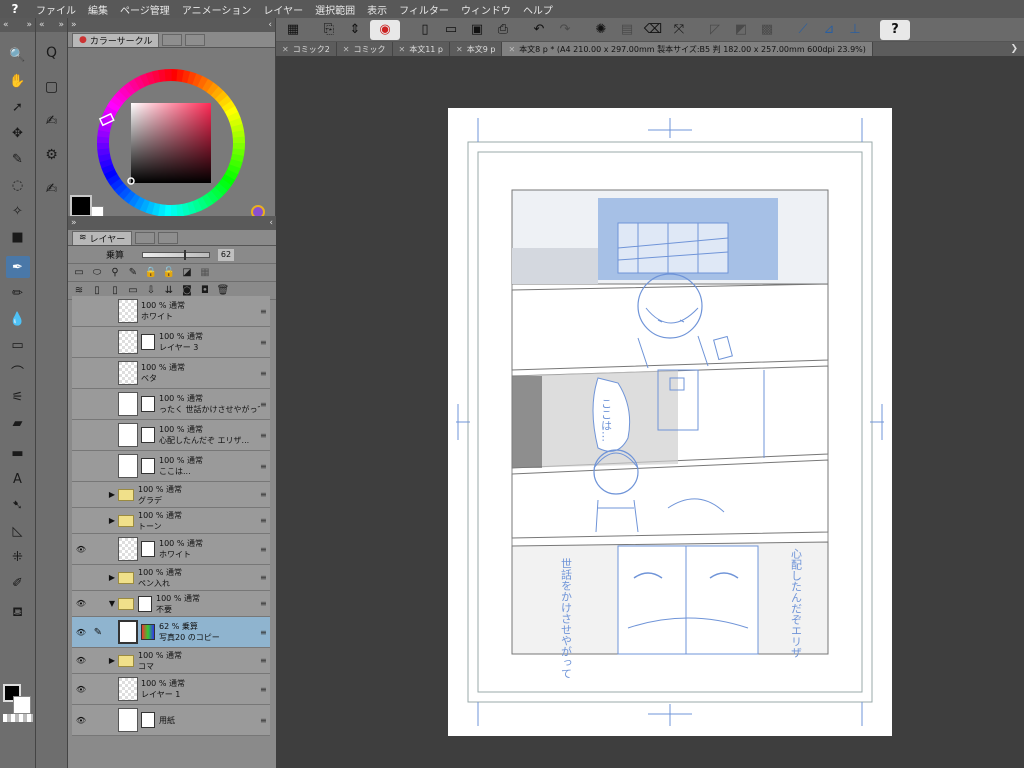 This screenshot has width=1024, height=768. What do you see at coordinates (601, 30) in the screenshot?
I see `clear-icon: ✺` at bounding box center [601, 30].